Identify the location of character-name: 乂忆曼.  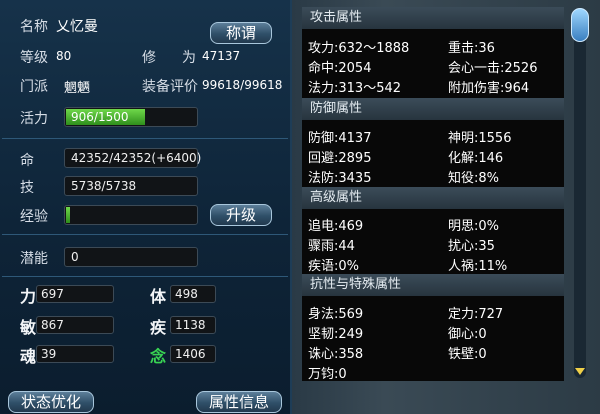
(77, 27).